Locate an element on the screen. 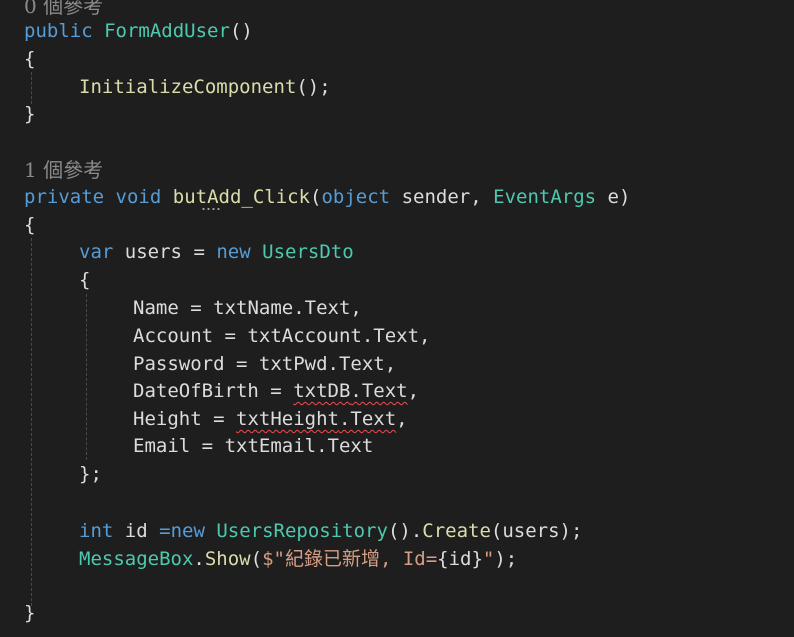 Image resolution: width=794 pixels, height=637 pixels. code-line: Name = txtName.Text, is located at coordinates (247, 308).